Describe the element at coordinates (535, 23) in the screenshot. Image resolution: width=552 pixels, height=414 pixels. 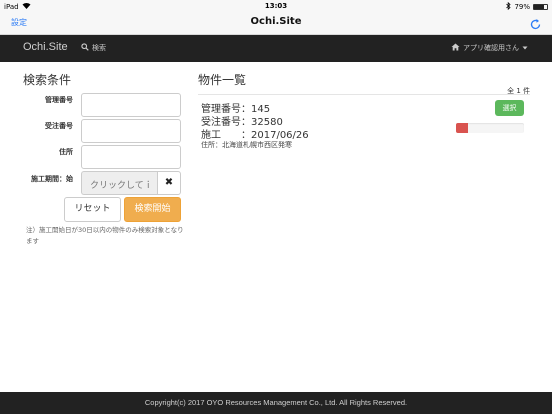
I see `reload-icon` at that location.